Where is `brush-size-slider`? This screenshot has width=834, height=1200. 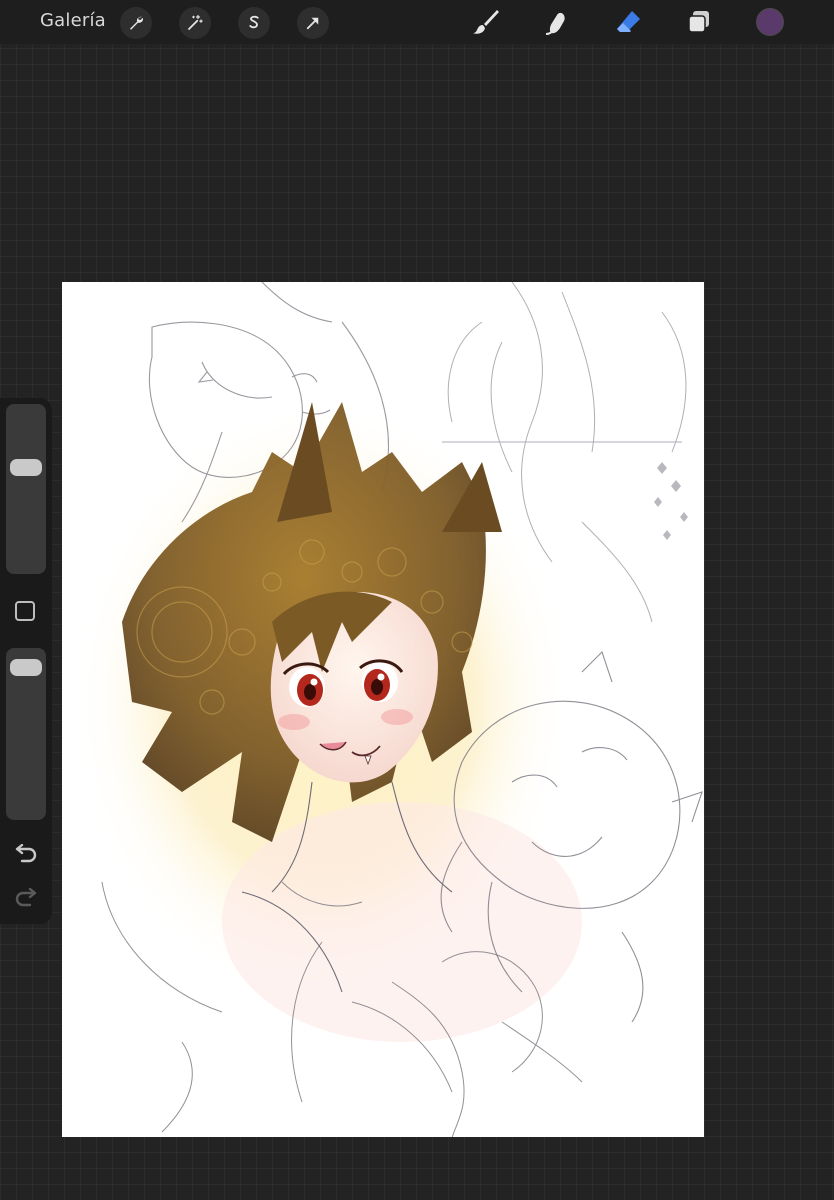
brush-size-slider is located at coordinates (26, 489).